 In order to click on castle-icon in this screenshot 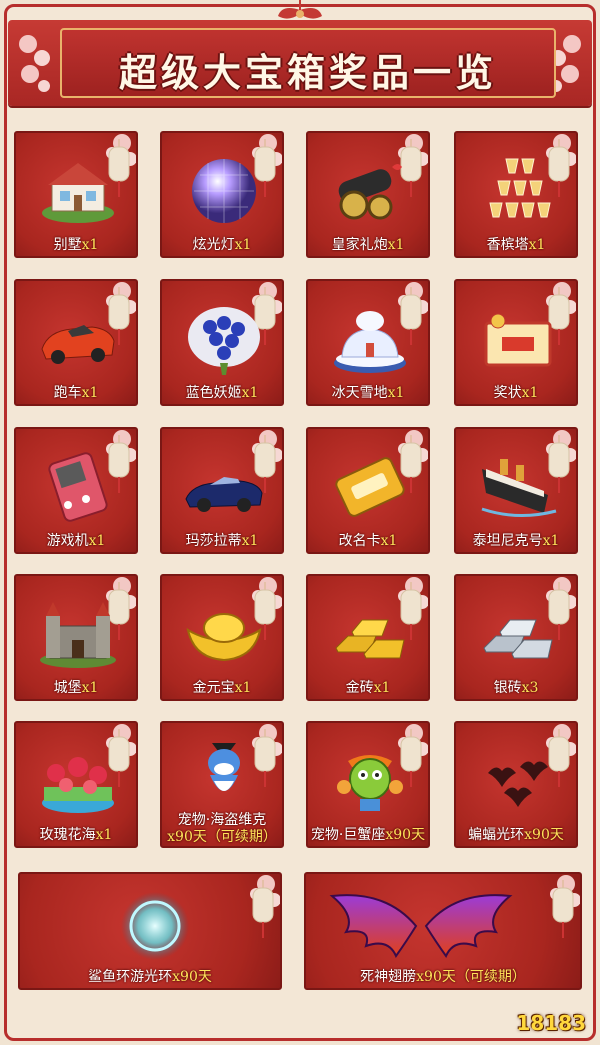, I will do `click(78, 635)`.